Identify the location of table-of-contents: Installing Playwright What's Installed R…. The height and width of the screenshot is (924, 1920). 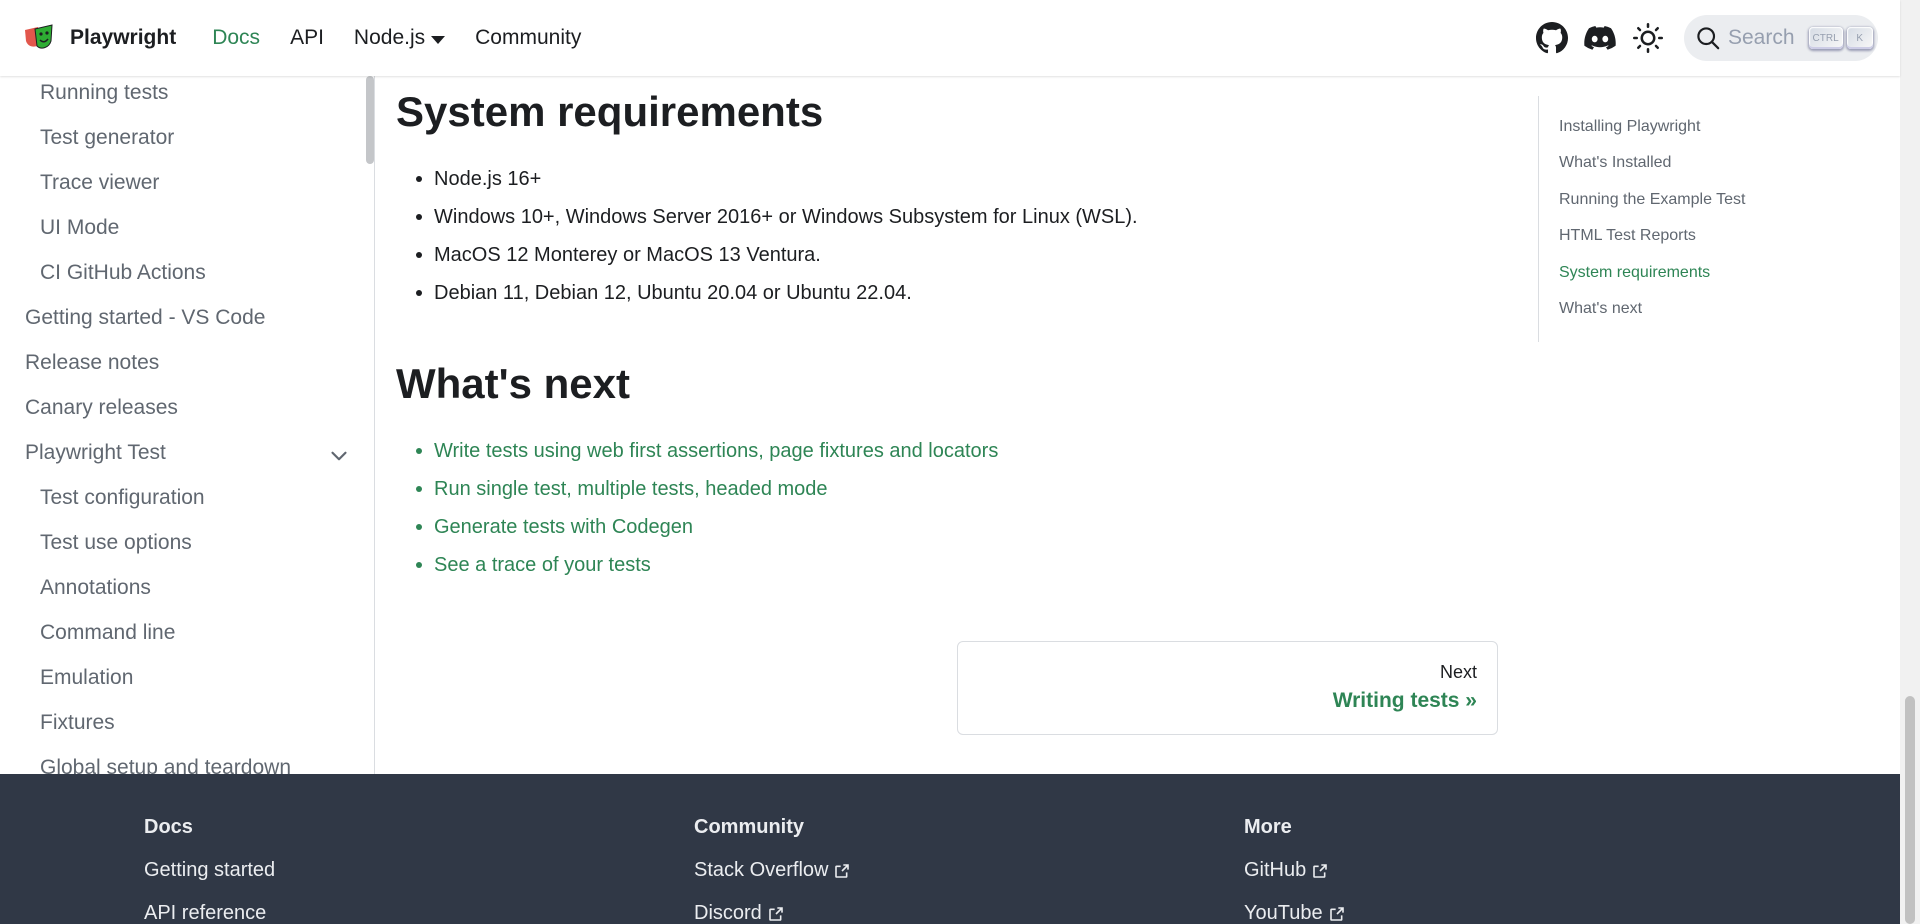
(1658, 219).